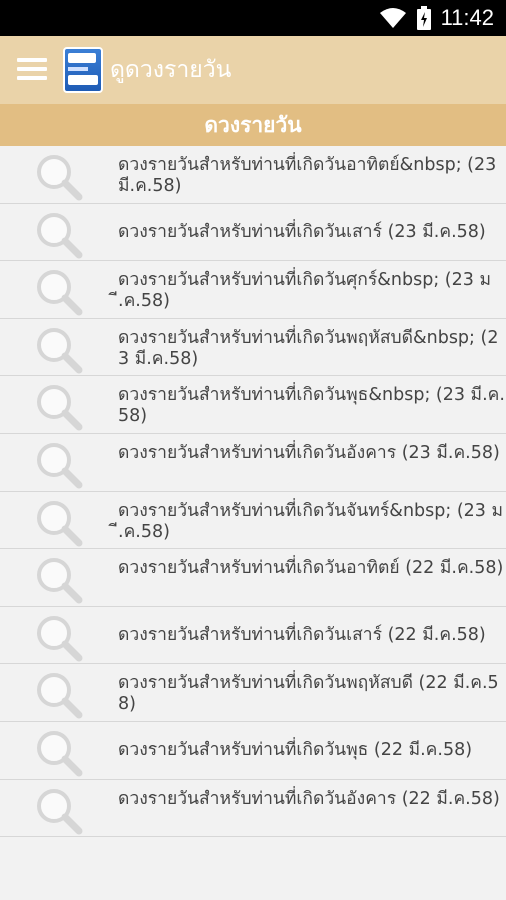  Describe the element at coordinates (436, 18) in the screenshot. I see `status-icons: 11:42` at that location.